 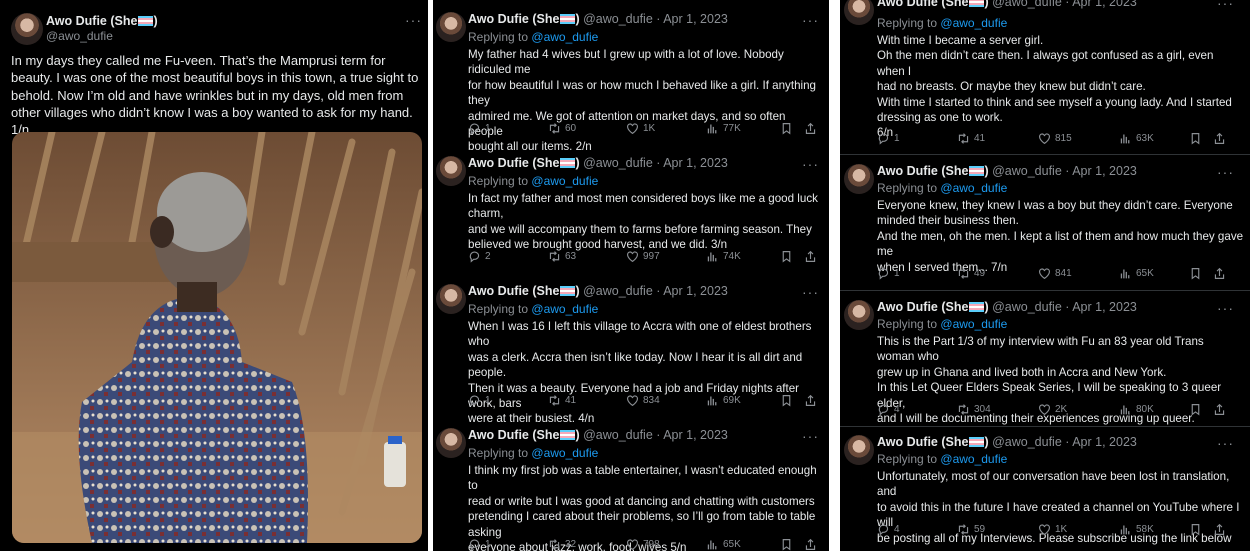 What do you see at coordinates (723, 400) in the screenshot?
I see `views-button: 69K` at bounding box center [723, 400].